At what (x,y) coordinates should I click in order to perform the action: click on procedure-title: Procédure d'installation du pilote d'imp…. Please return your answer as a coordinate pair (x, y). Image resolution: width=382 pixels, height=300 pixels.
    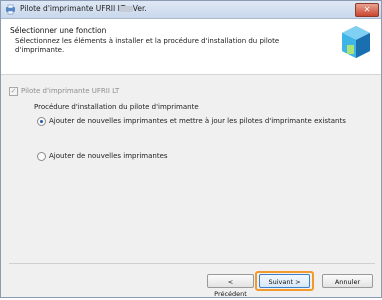
    Looking at the image, I should click on (116, 107).